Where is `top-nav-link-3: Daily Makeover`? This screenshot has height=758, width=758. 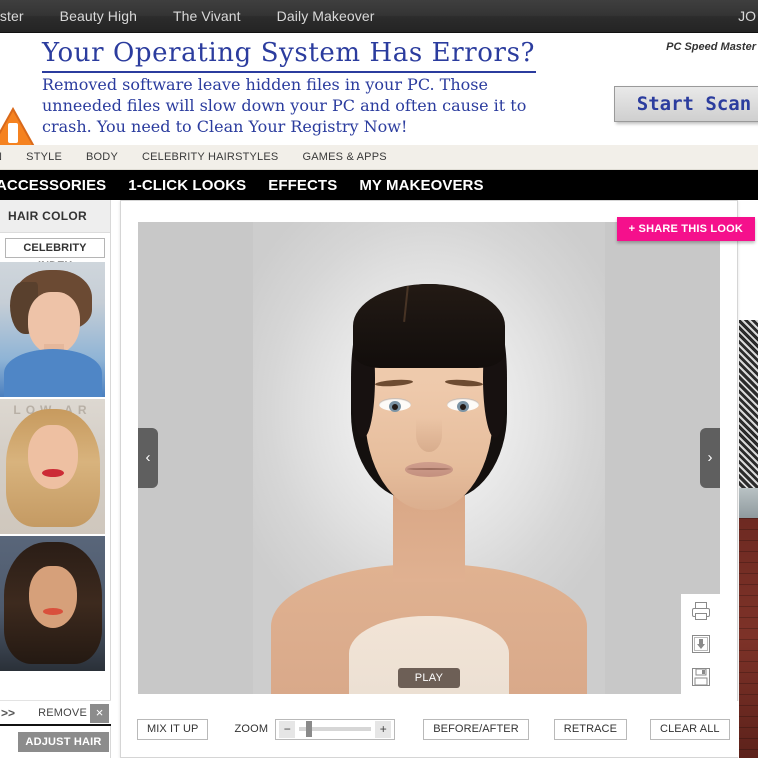
top-nav-link-3: Daily Makeover is located at coordinates (326, 16).